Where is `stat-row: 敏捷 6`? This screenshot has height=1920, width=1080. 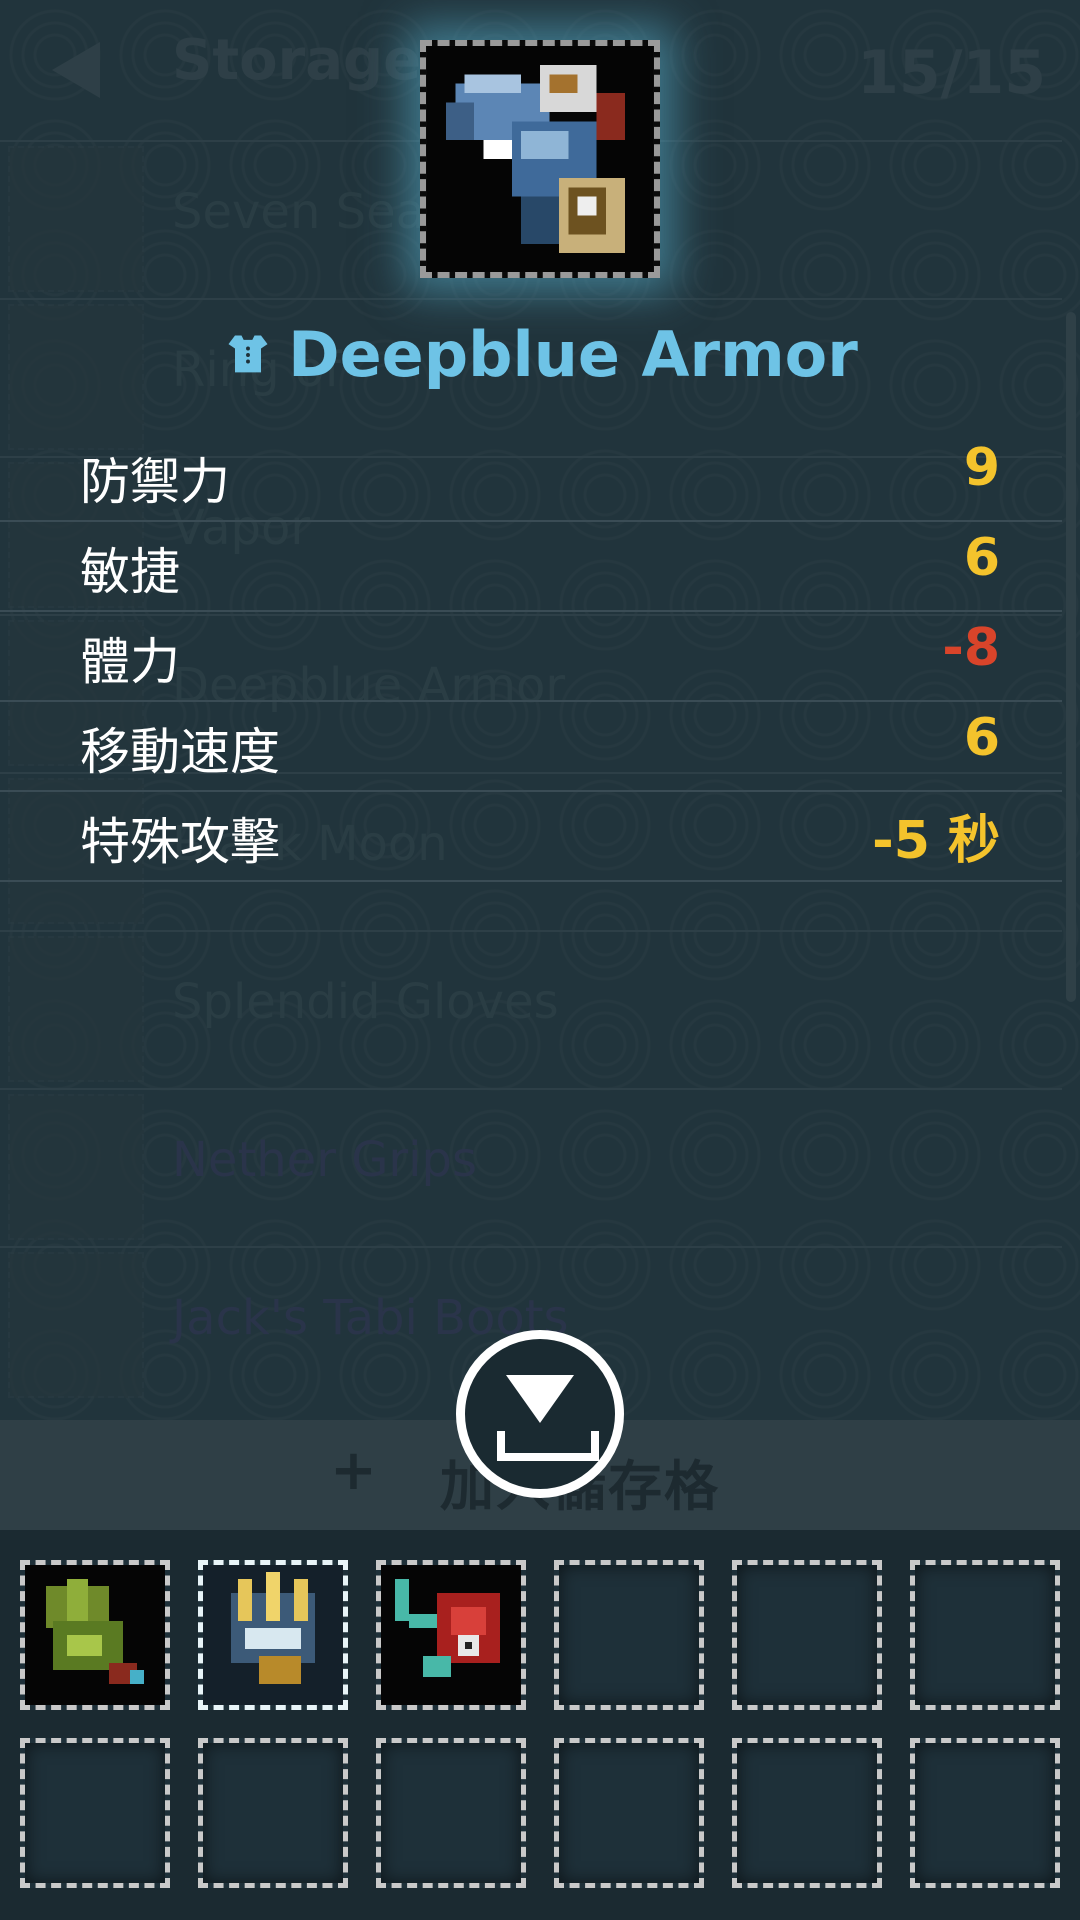 stat-row: 敏捷 6 is located at coordinates (531, 567).